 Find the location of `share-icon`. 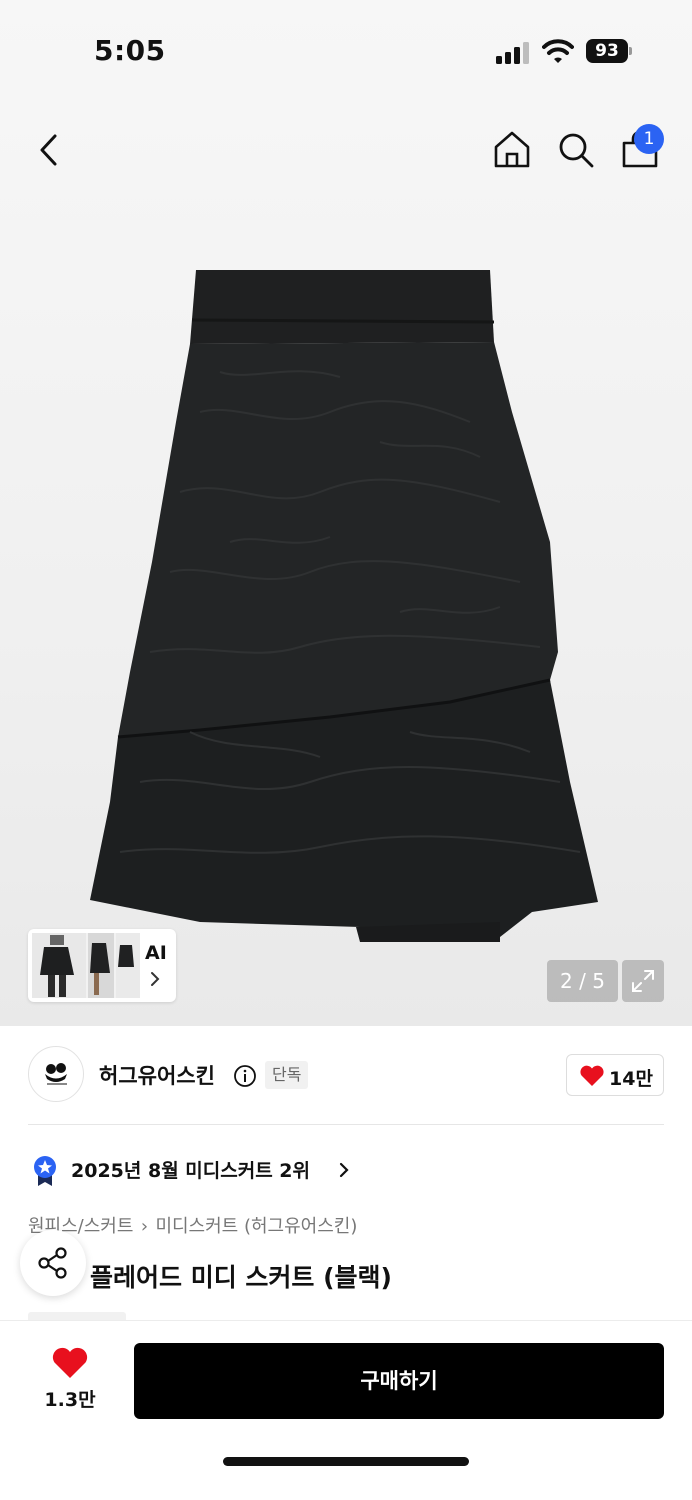

share-icon is located at coordinates (52, 1263).